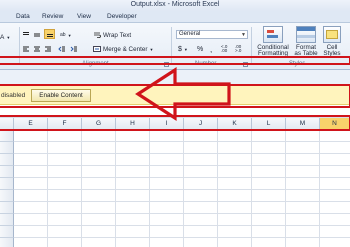 The height and width of the screenshot is (247, 350). Describe the element at coordinates (26, 35) in the screenshot. I see `align-top-icon` at that location.